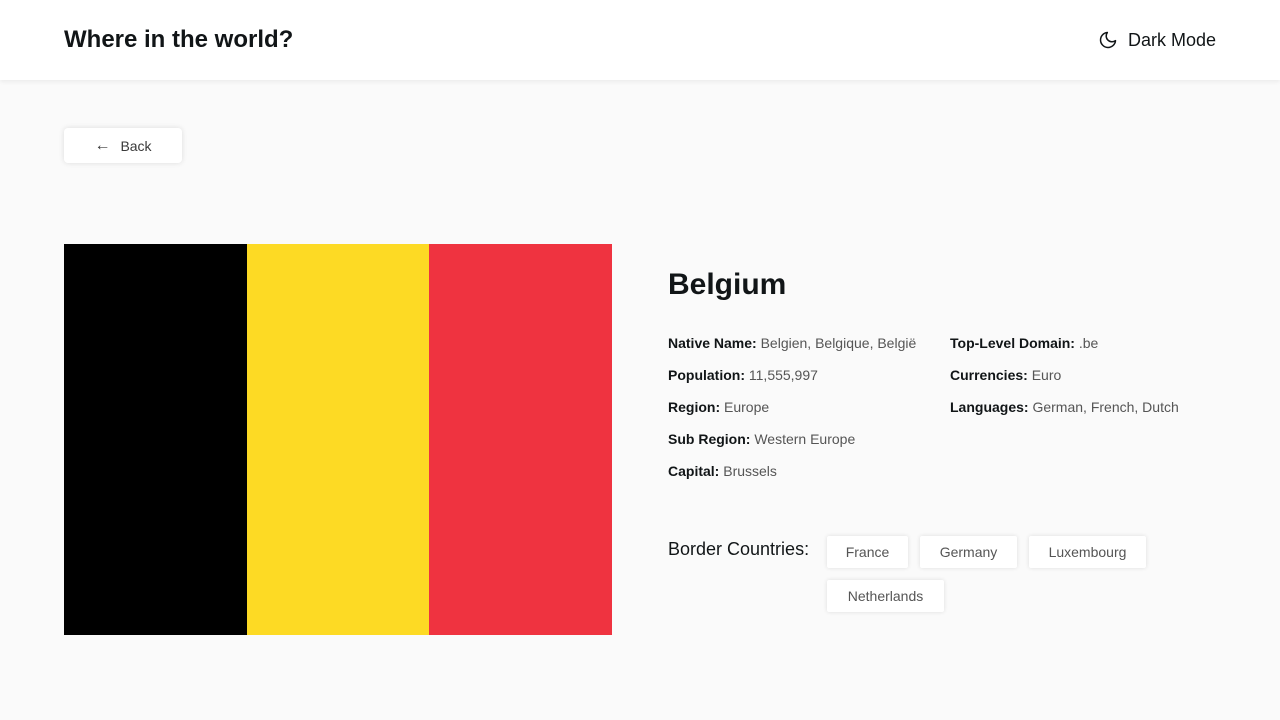 The height and width of the screenshot is (720, 1280). I want to click on detail-region: Region: Europe, so click(792, 414).